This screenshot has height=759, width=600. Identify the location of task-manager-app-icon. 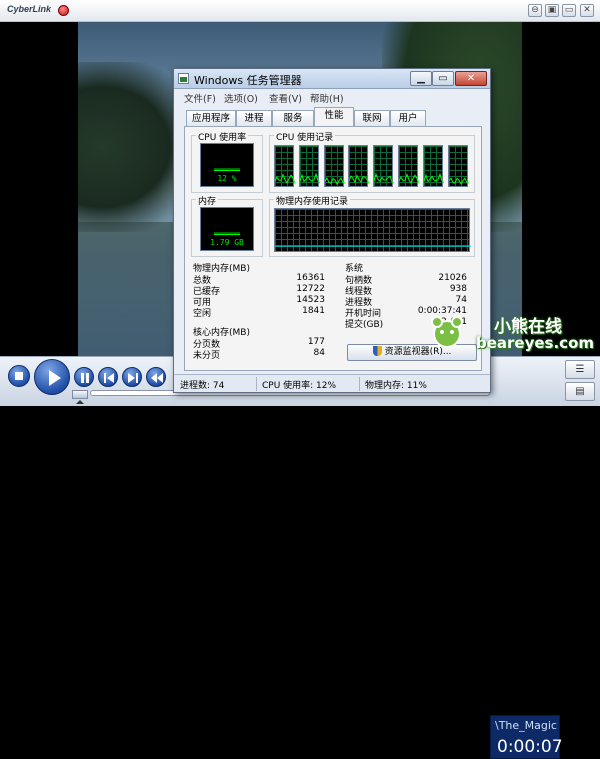
(183, 78).